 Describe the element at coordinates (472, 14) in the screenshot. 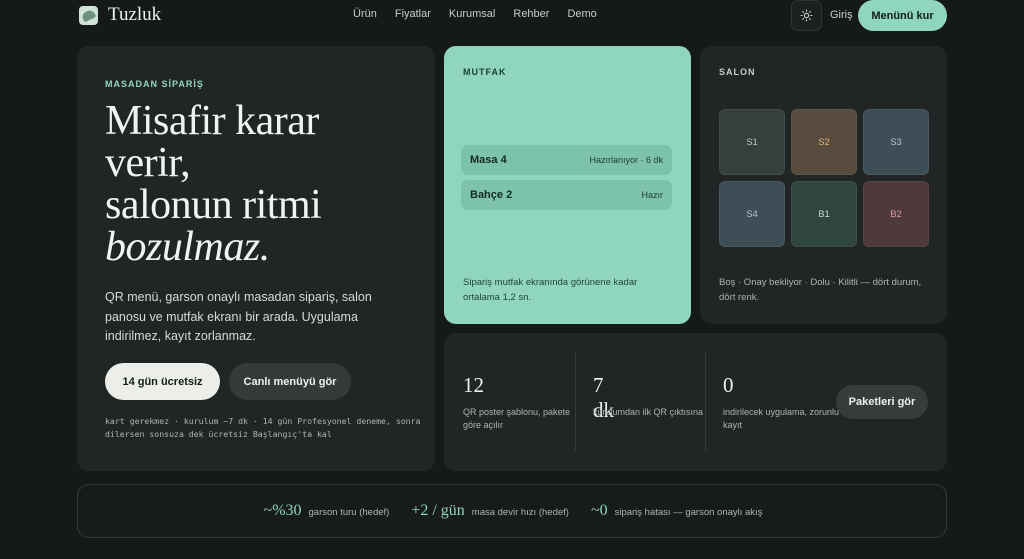

I see `nav-link-kurumsal: Kurumsal` at that location.